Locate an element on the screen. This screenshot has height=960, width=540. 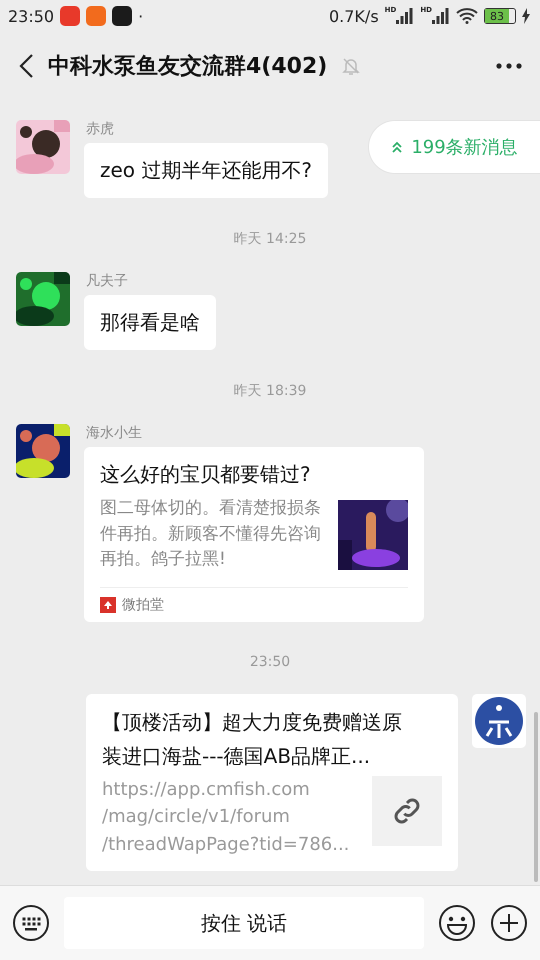
hold-to-talk-button: 按住 说话 is located at coordinates (244, 923).